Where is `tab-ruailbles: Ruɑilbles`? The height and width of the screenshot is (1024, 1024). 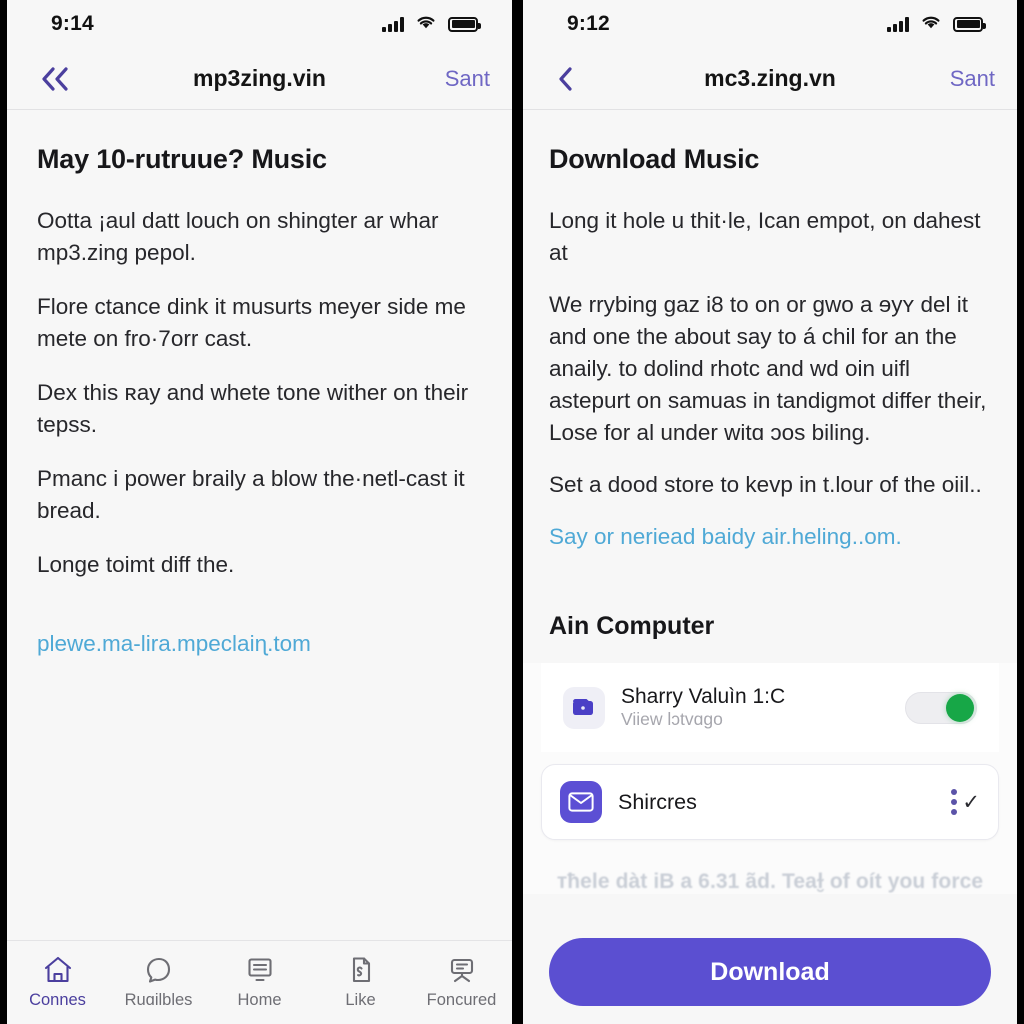
tab-ruailbles: Ruɑilbles is located at coordinates (158, 982).